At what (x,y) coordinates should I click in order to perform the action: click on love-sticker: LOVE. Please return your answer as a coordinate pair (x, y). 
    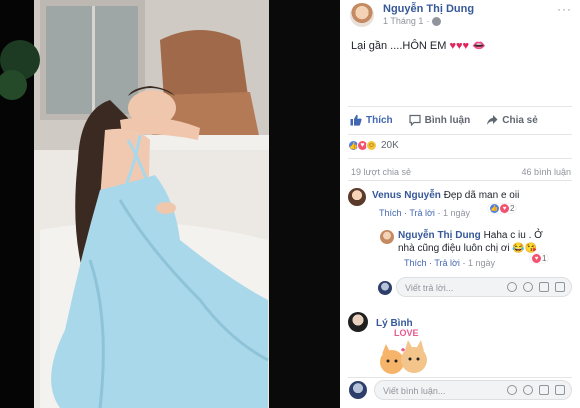
    Looking at the image, I should click on (404, 351).